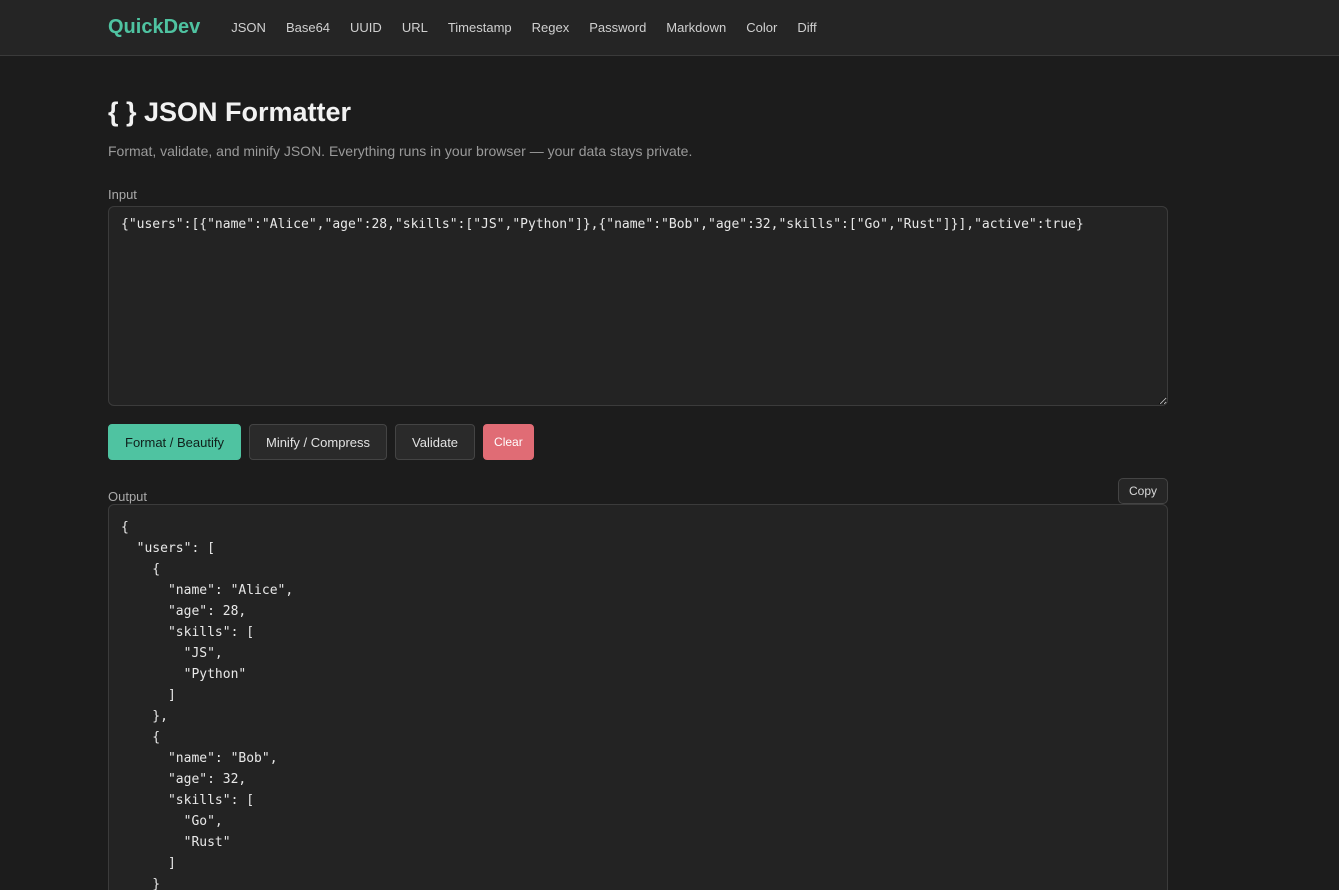 The width and height of the screenshot is (1339, 890). Describe the element at coordinates (154, 27) in the screenshot. I see `brand-logo: QuickDev` at that location.